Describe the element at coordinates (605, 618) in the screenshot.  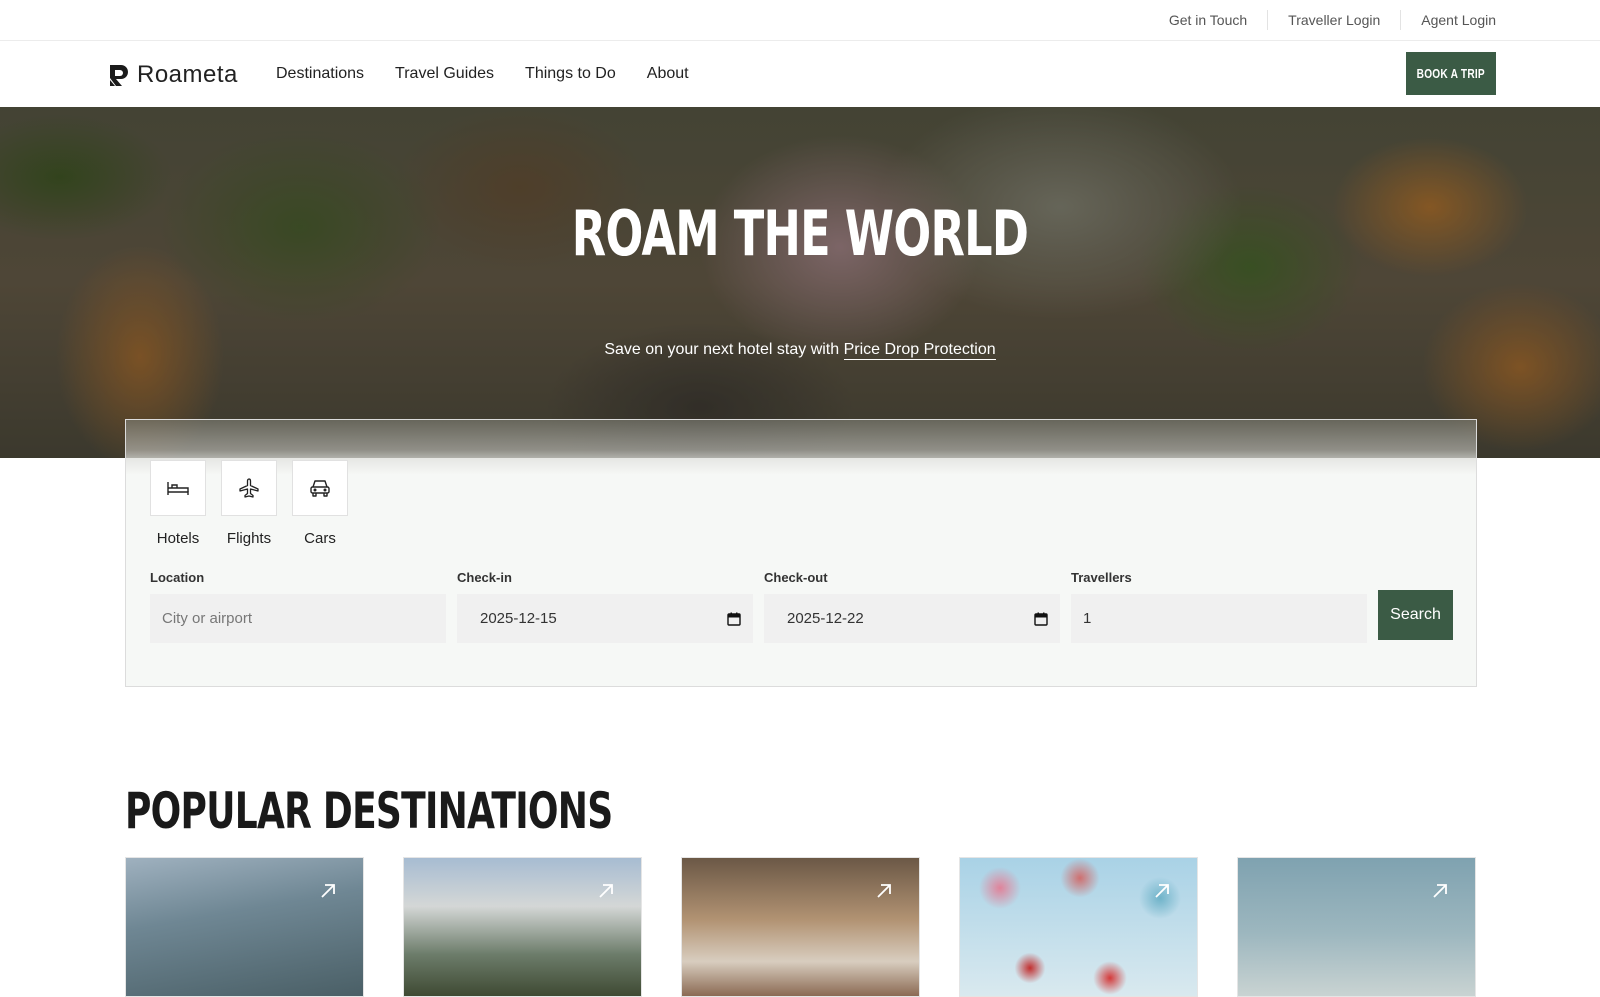
I see `checkin-date-input: 2025-12-15` at that location.